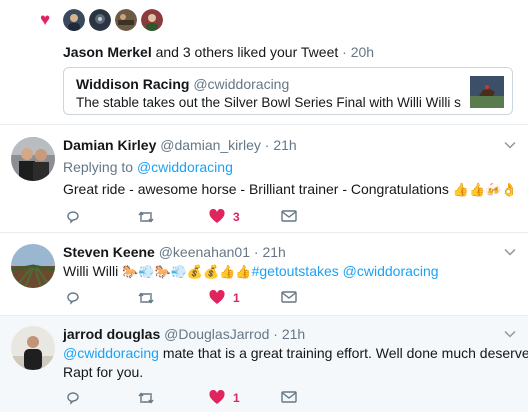 The height and width of the screenshot is (412, 528). What do you see at coordinates (133, 84) in the screenshot?
I see `quoted-name: Widdison Racing` at bounding box center [133, 84].